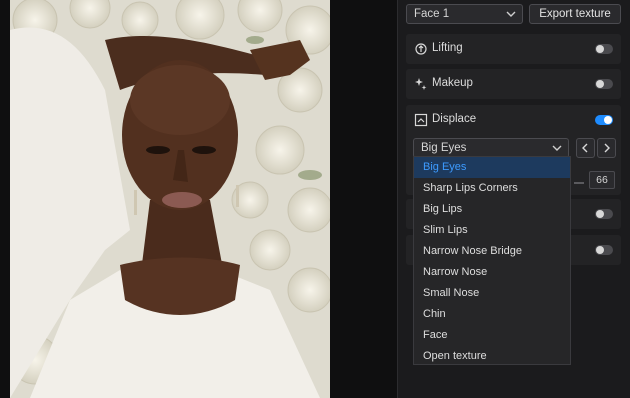 Image resolution: width=630 pixels, height=398 pixels. Describe the element at coordinates (513, 120) in the screenshot. I see `feature-row-displace: Displace` at that location.